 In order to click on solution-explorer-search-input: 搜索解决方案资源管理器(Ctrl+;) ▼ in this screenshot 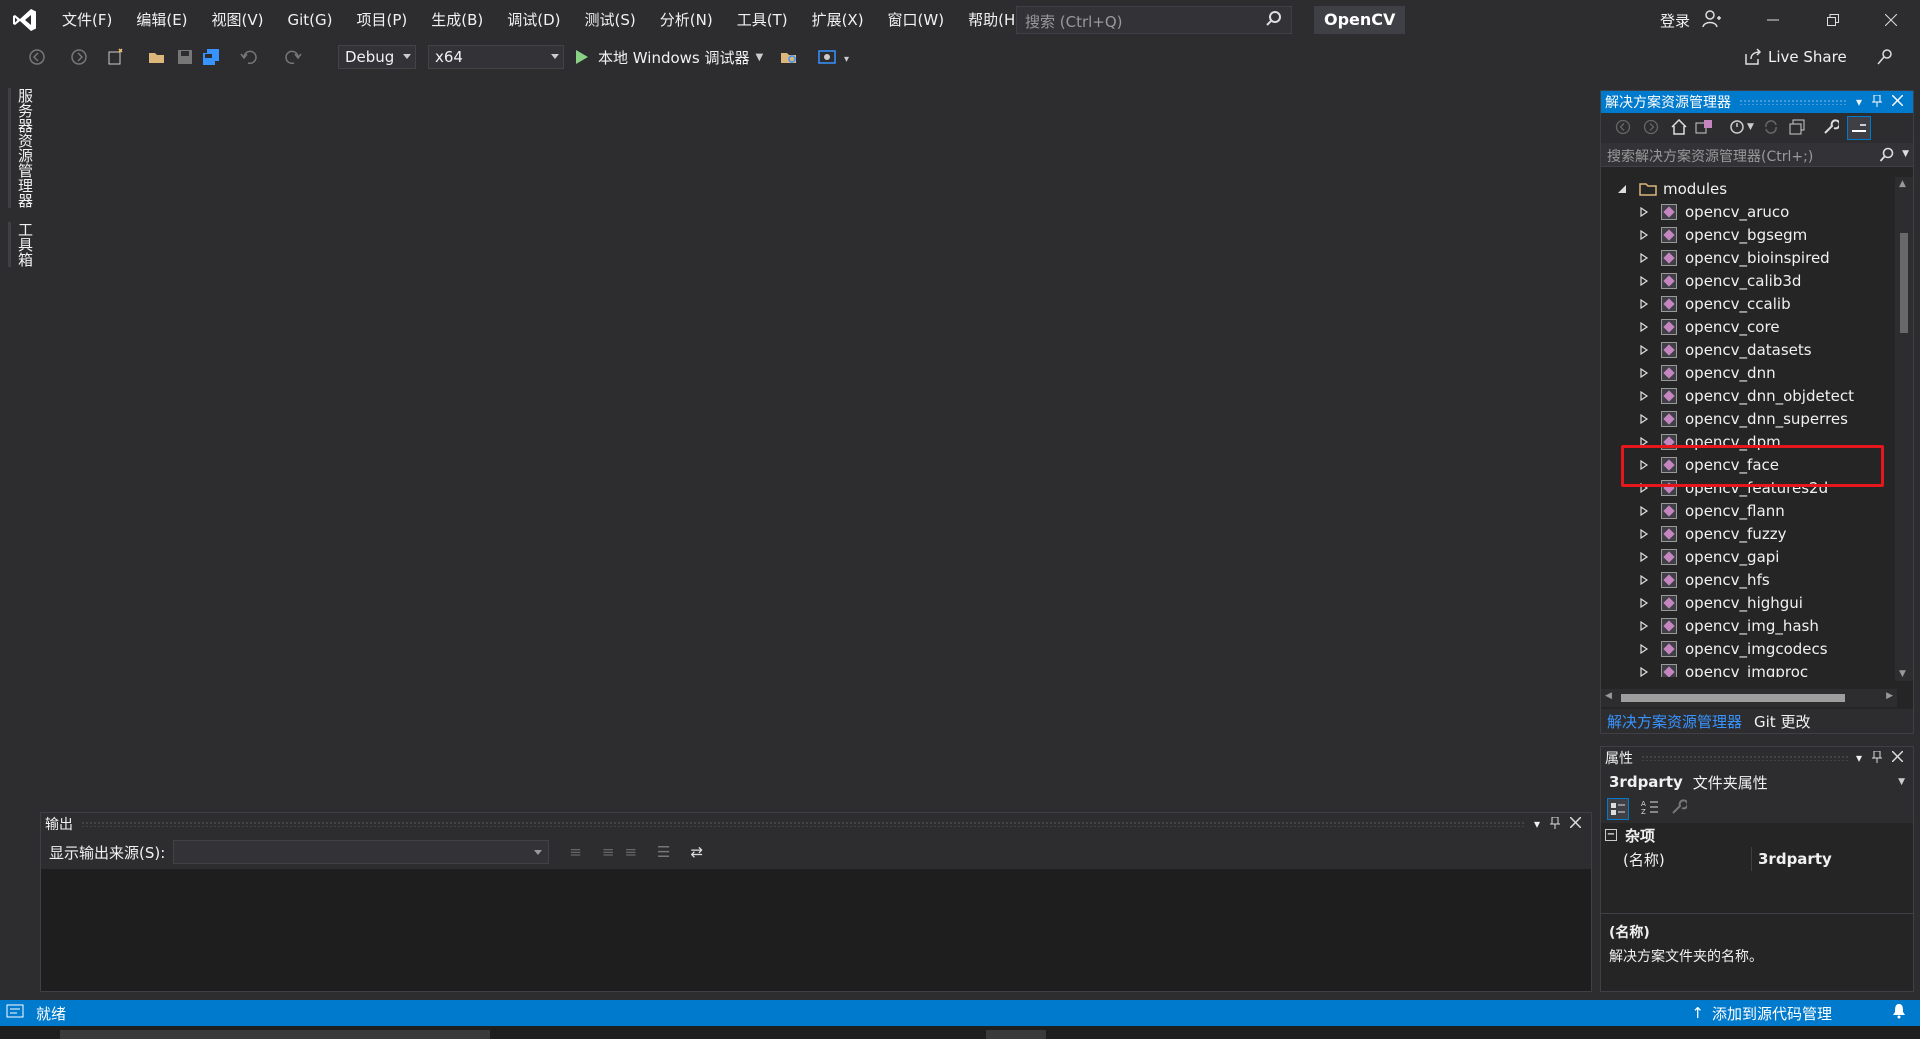, I will do `click(1757, 155)`.